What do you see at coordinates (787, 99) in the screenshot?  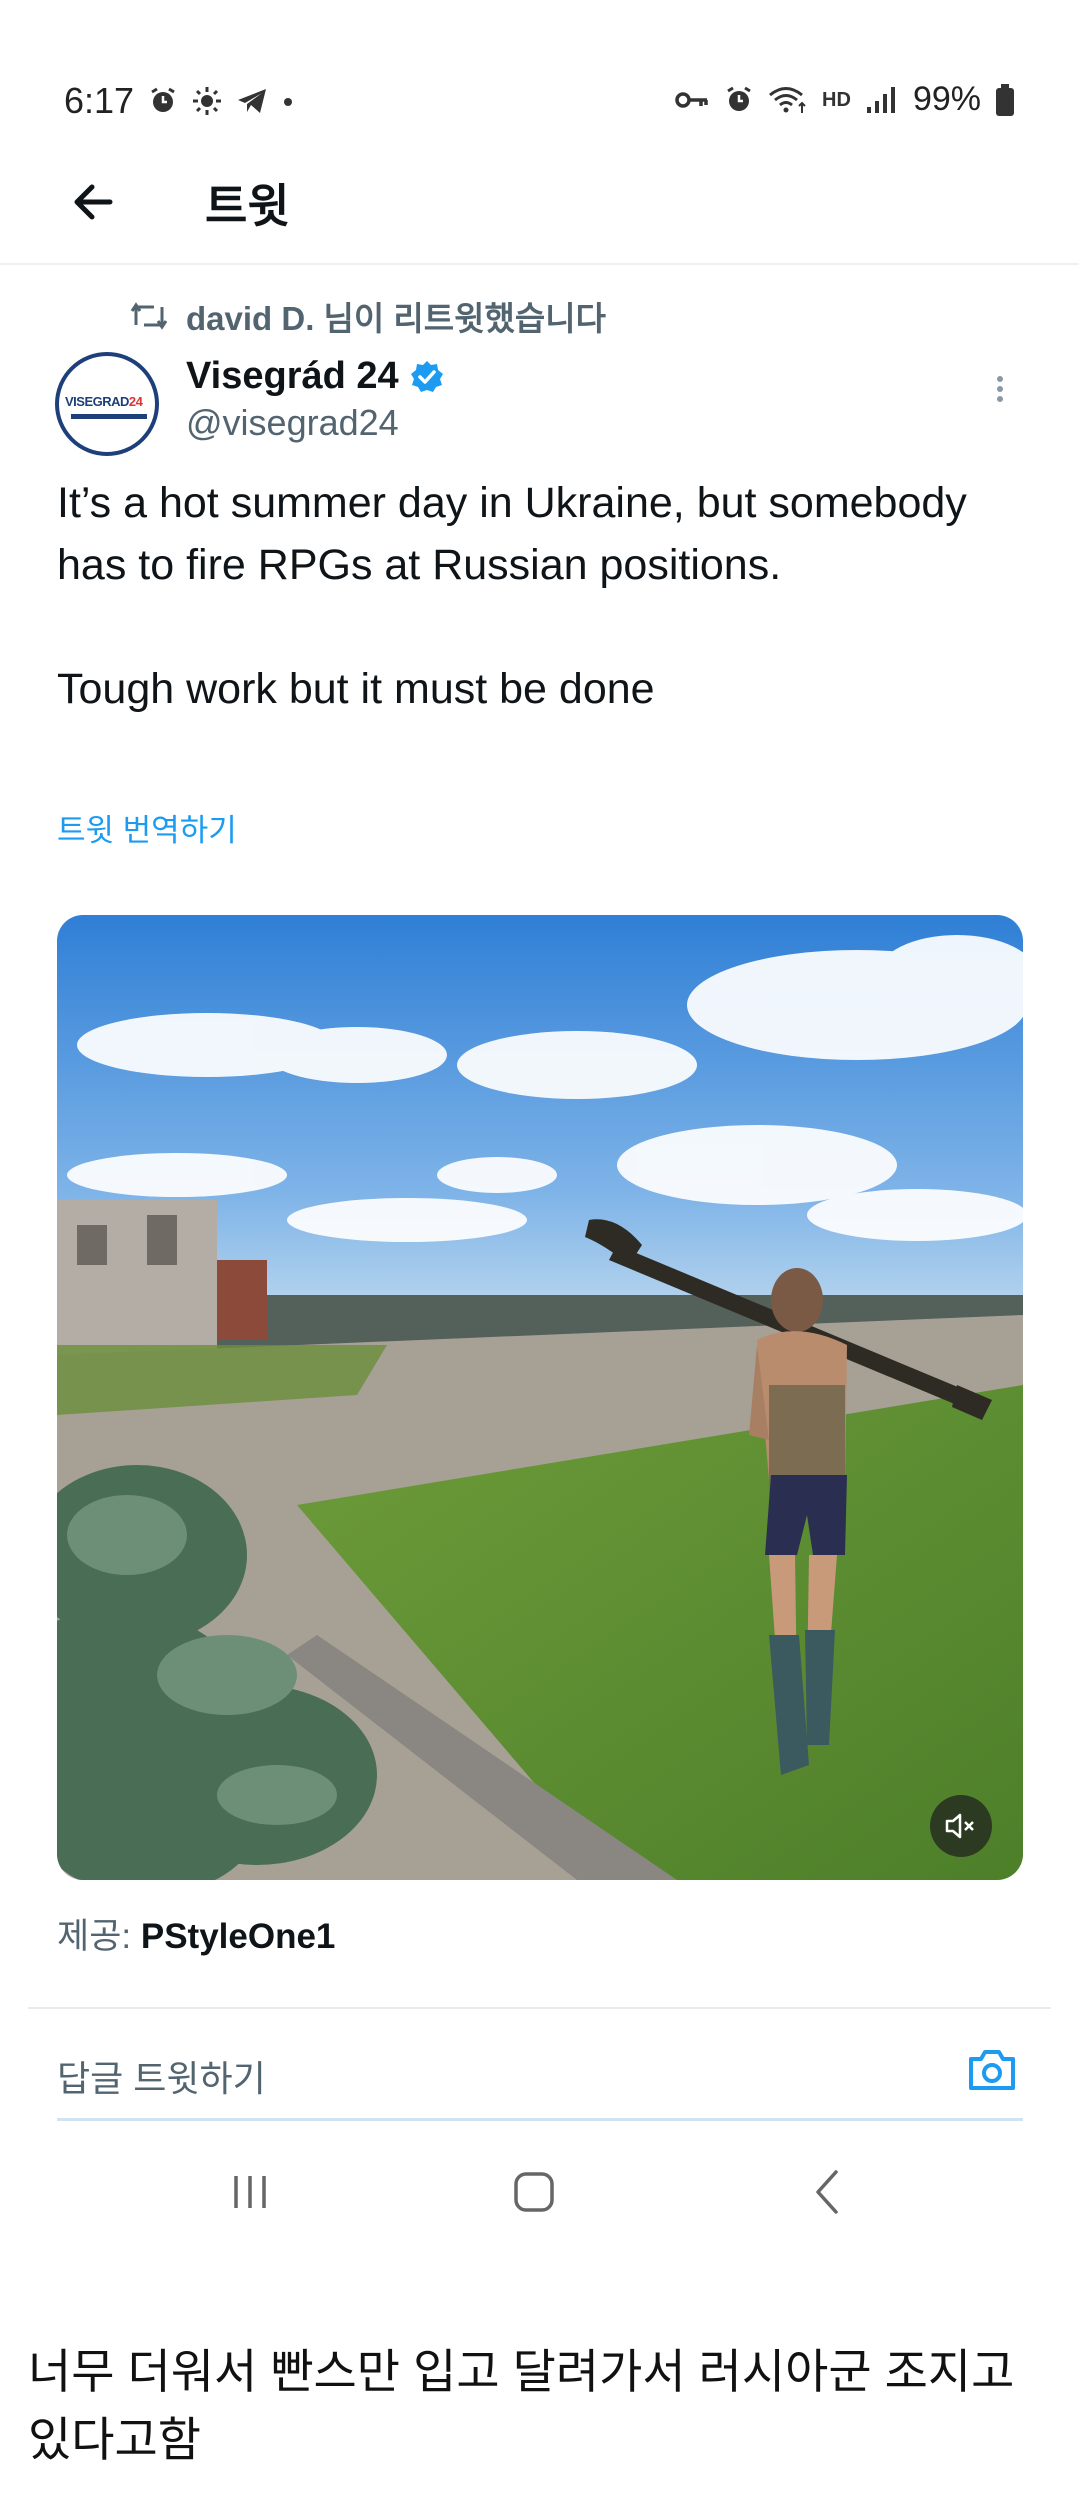 I see `wifi-icon` at bounding box center [787, 99].